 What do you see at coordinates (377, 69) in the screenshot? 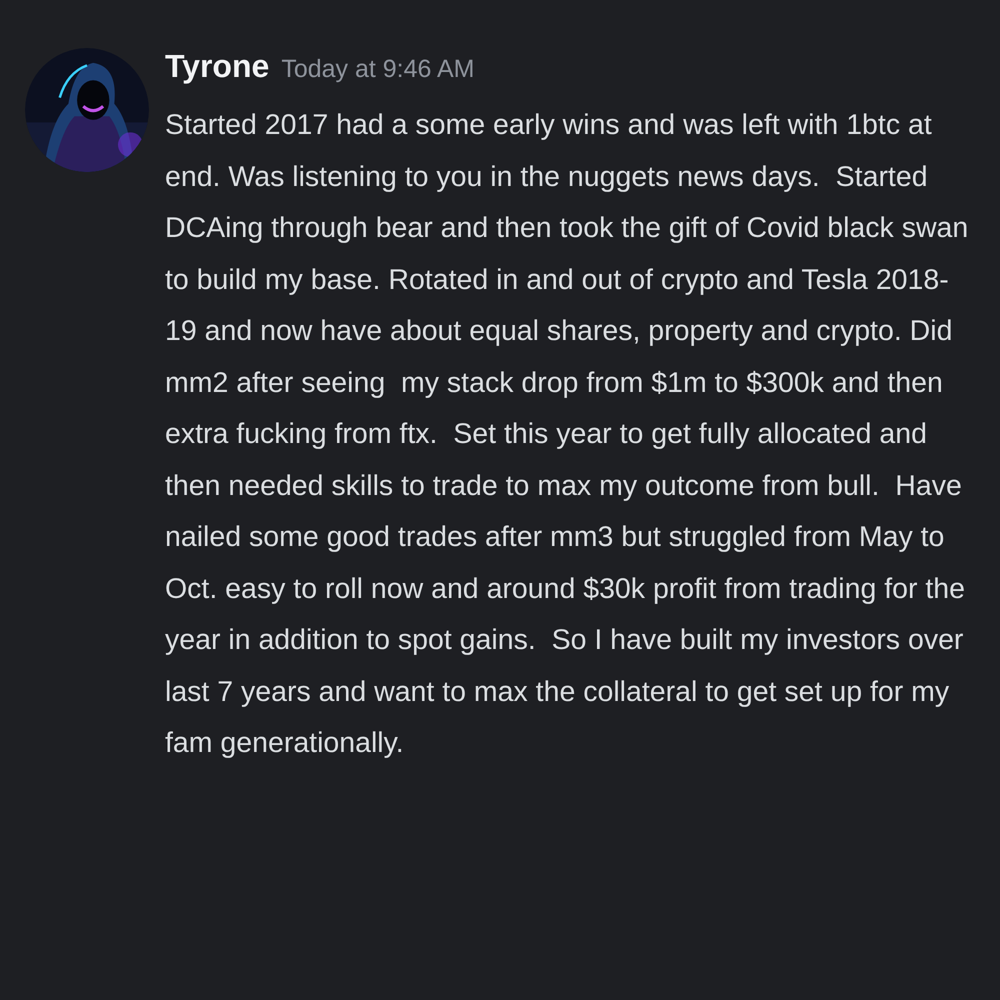
I see `message-timestamp: Today at 9:46 AM` at bounding box center [377, 69].